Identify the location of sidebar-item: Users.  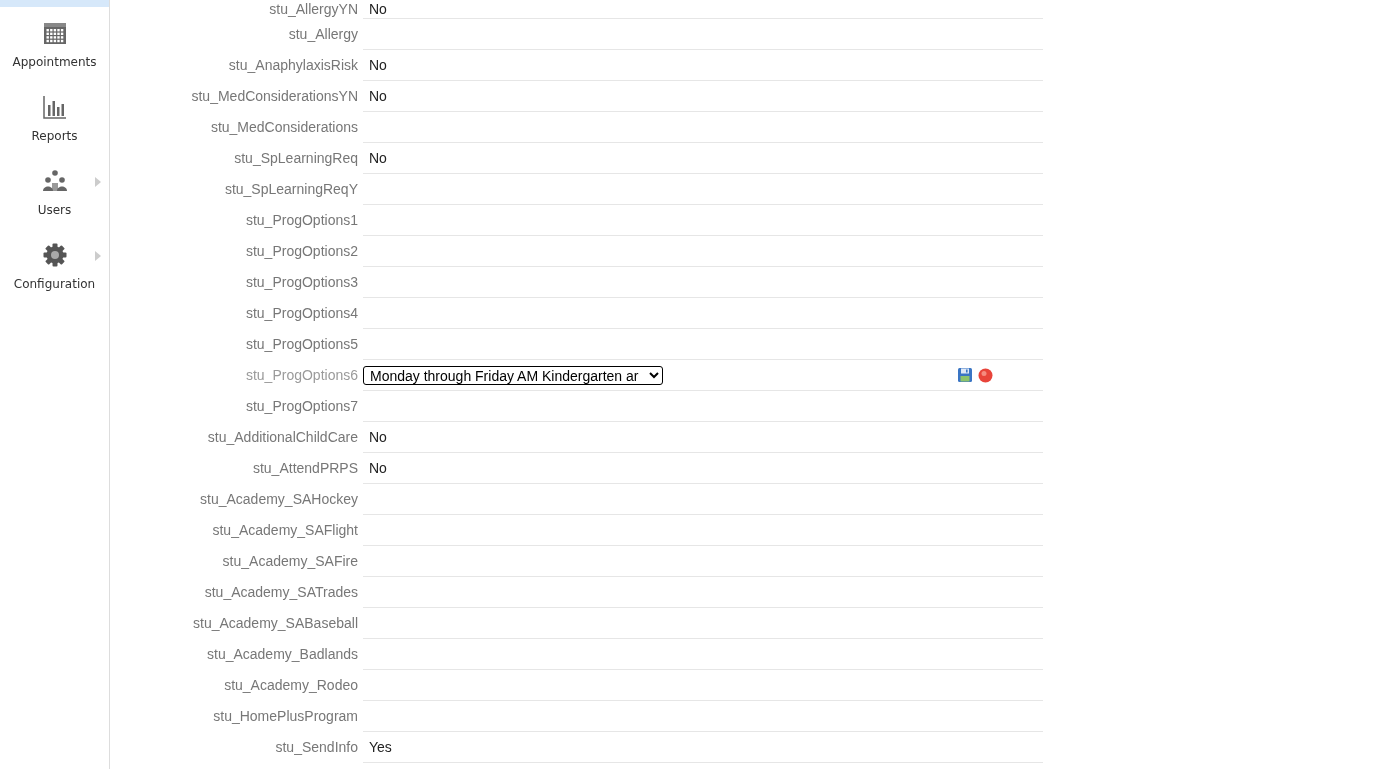
(54, 204).